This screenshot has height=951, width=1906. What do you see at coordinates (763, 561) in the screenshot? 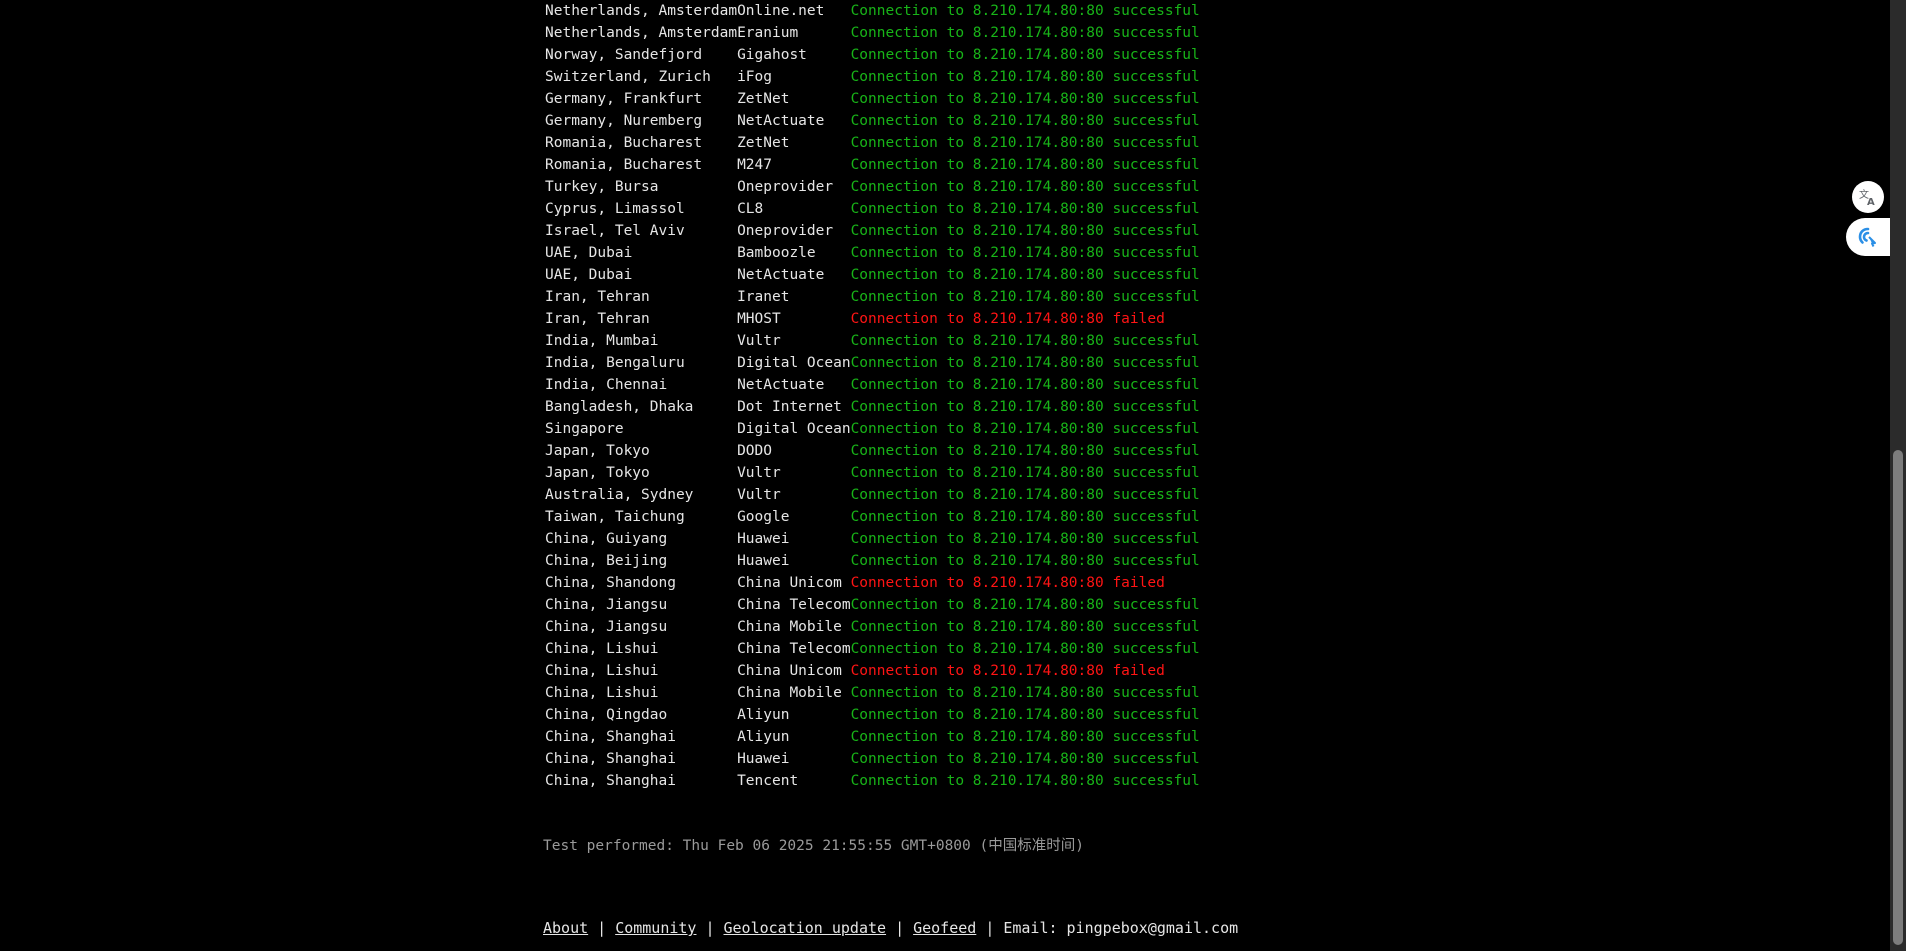
I see `provider-cell: Huawei` at bounding box center [763, 561].